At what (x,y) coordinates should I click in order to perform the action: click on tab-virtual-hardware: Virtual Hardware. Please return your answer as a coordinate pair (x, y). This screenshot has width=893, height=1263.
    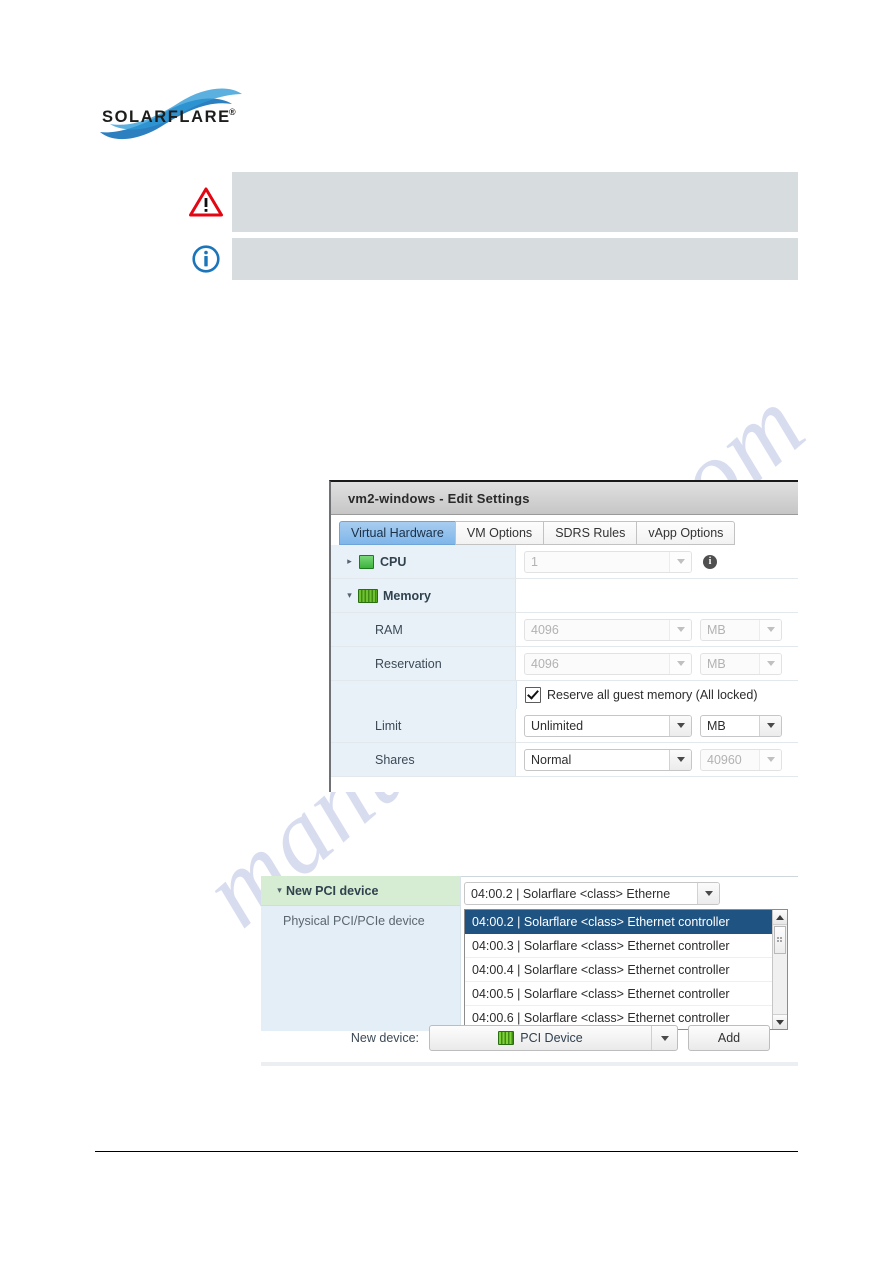
    Looking at the image, I should click on (397, 533).